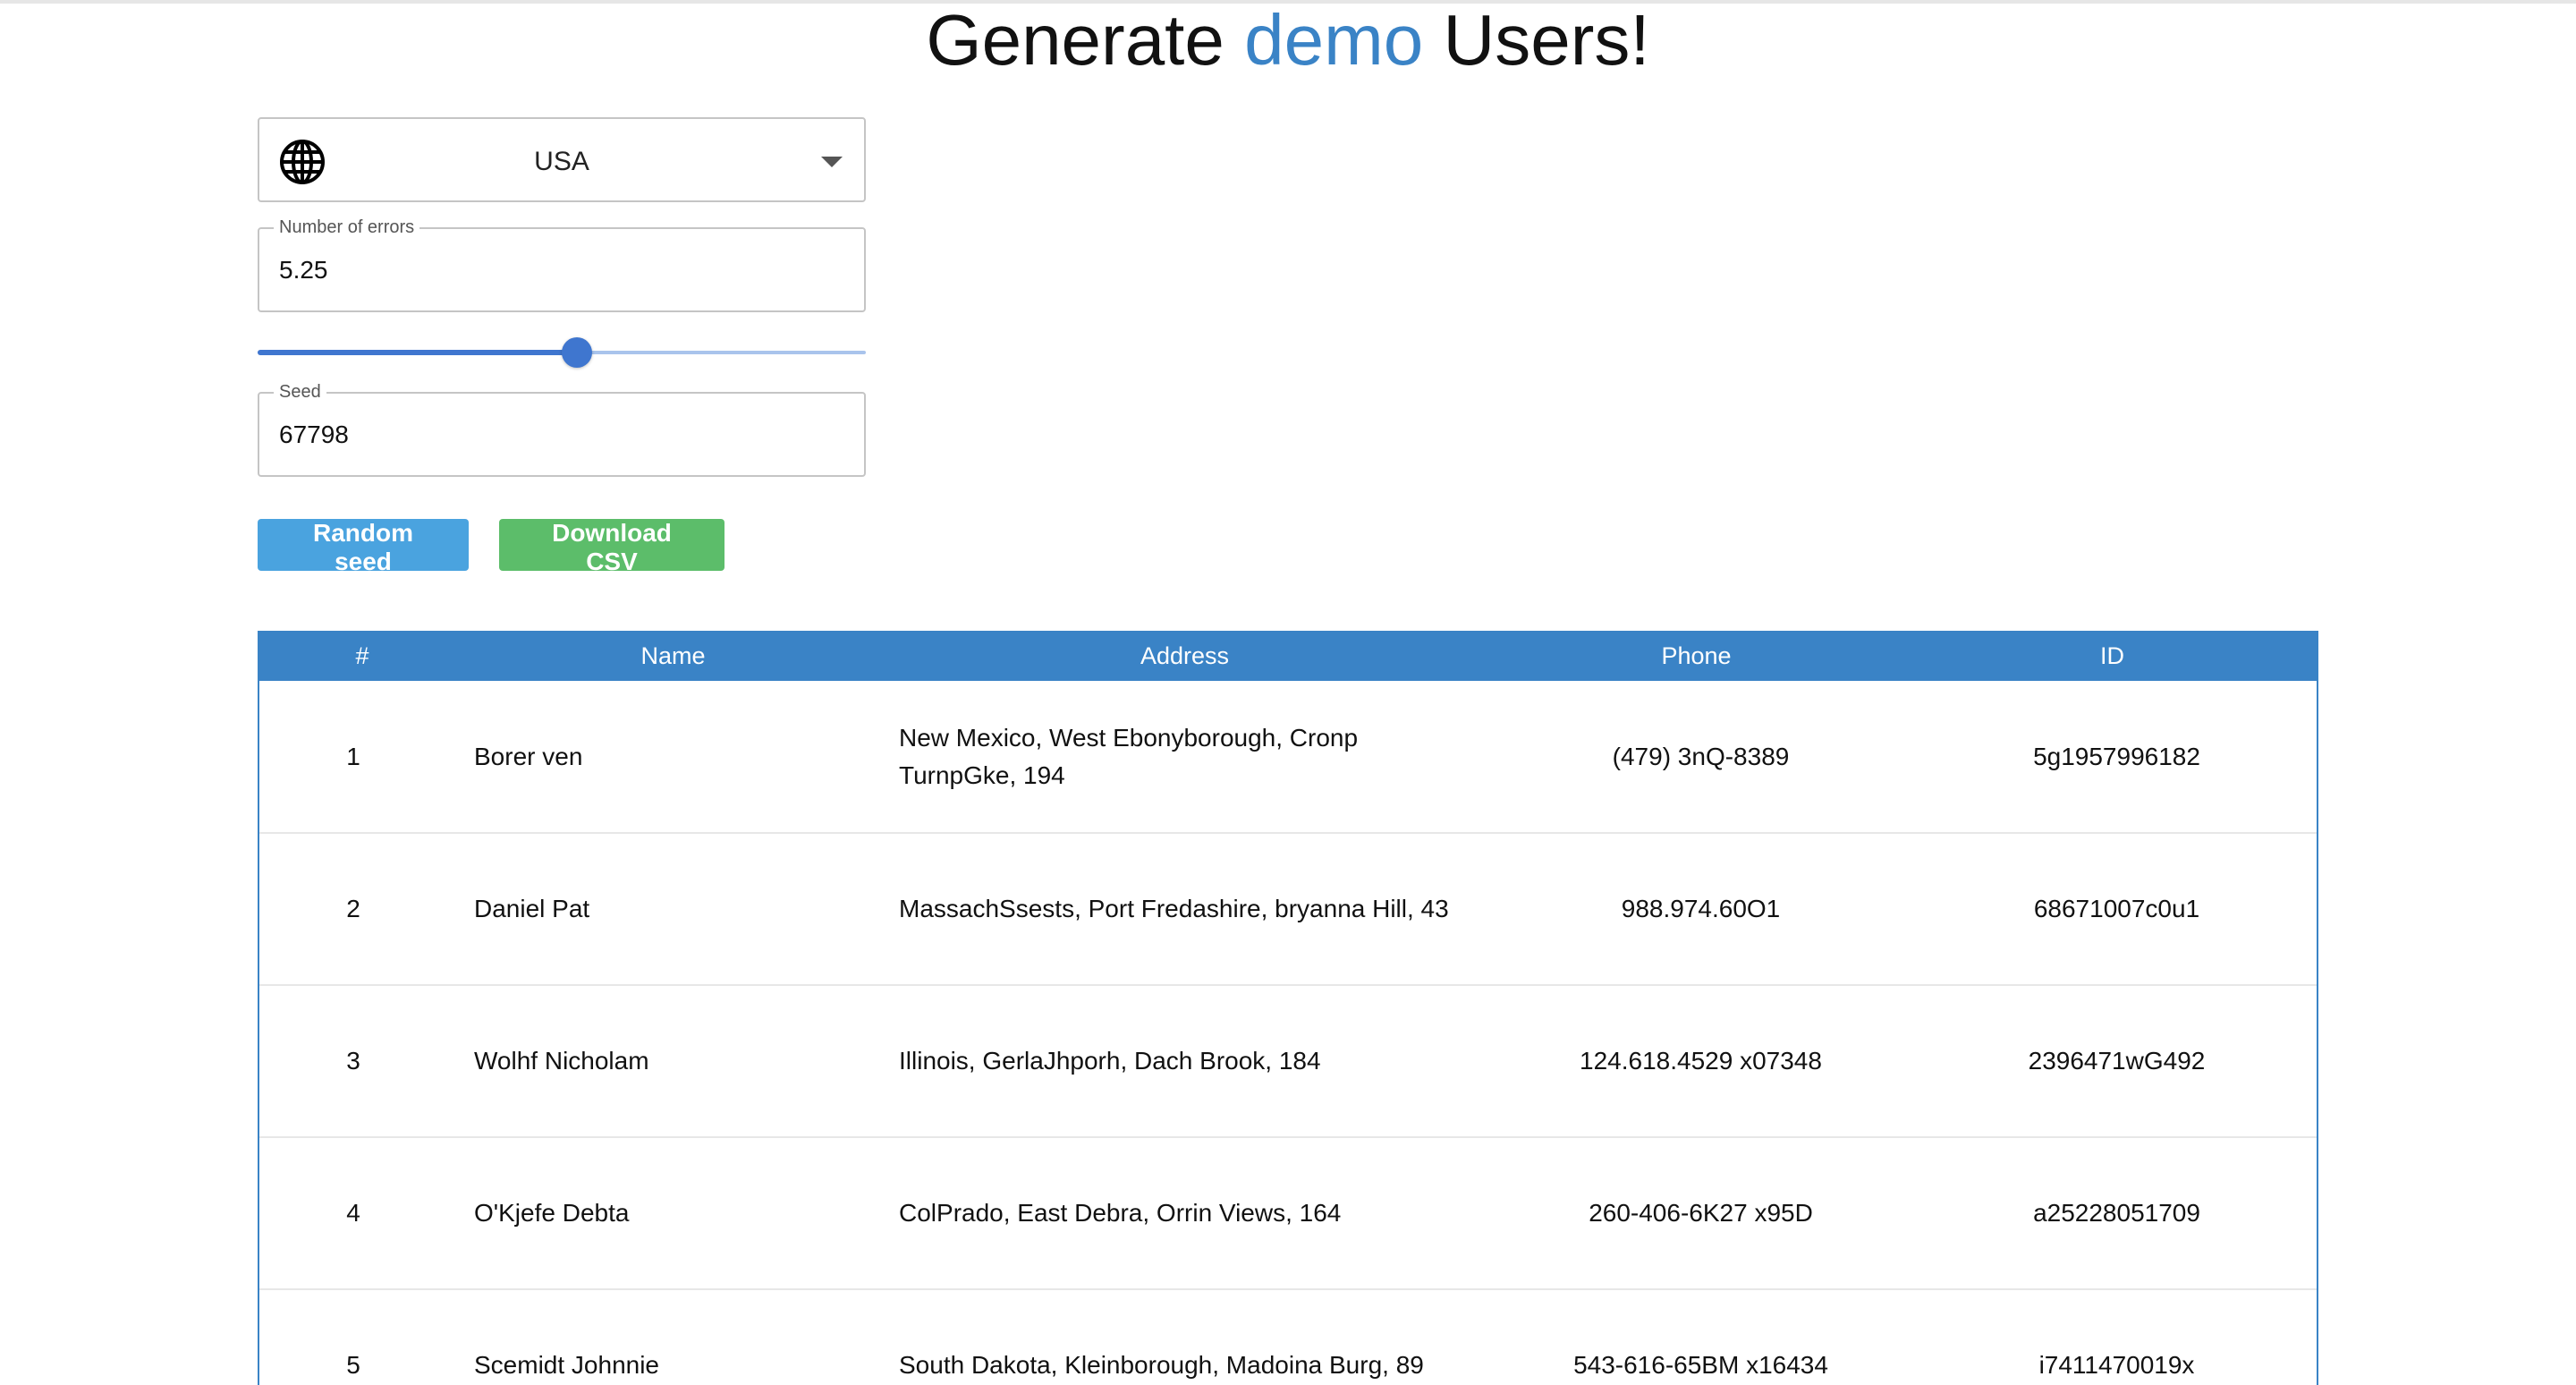  Describe the element at coordinates (2116, 1365) in the screenshot. I see `cell-id: i7411470019x` at that location.